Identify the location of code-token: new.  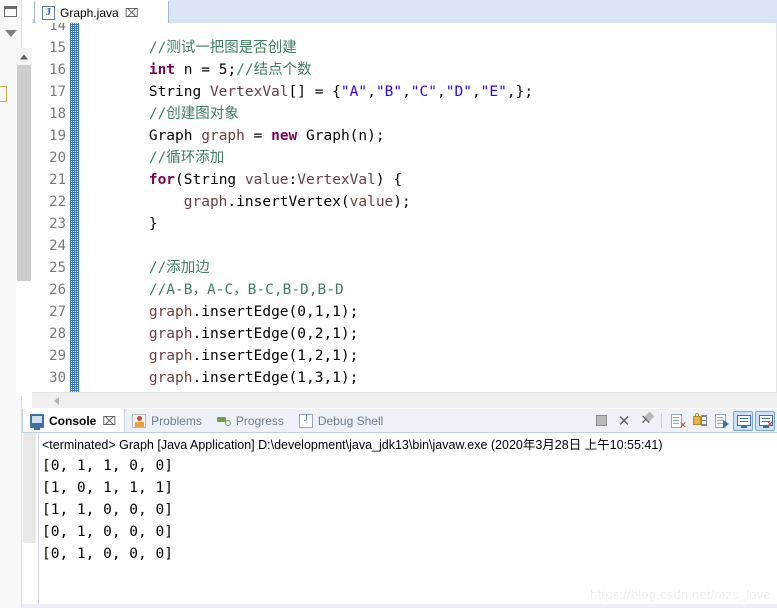
(284, 136).